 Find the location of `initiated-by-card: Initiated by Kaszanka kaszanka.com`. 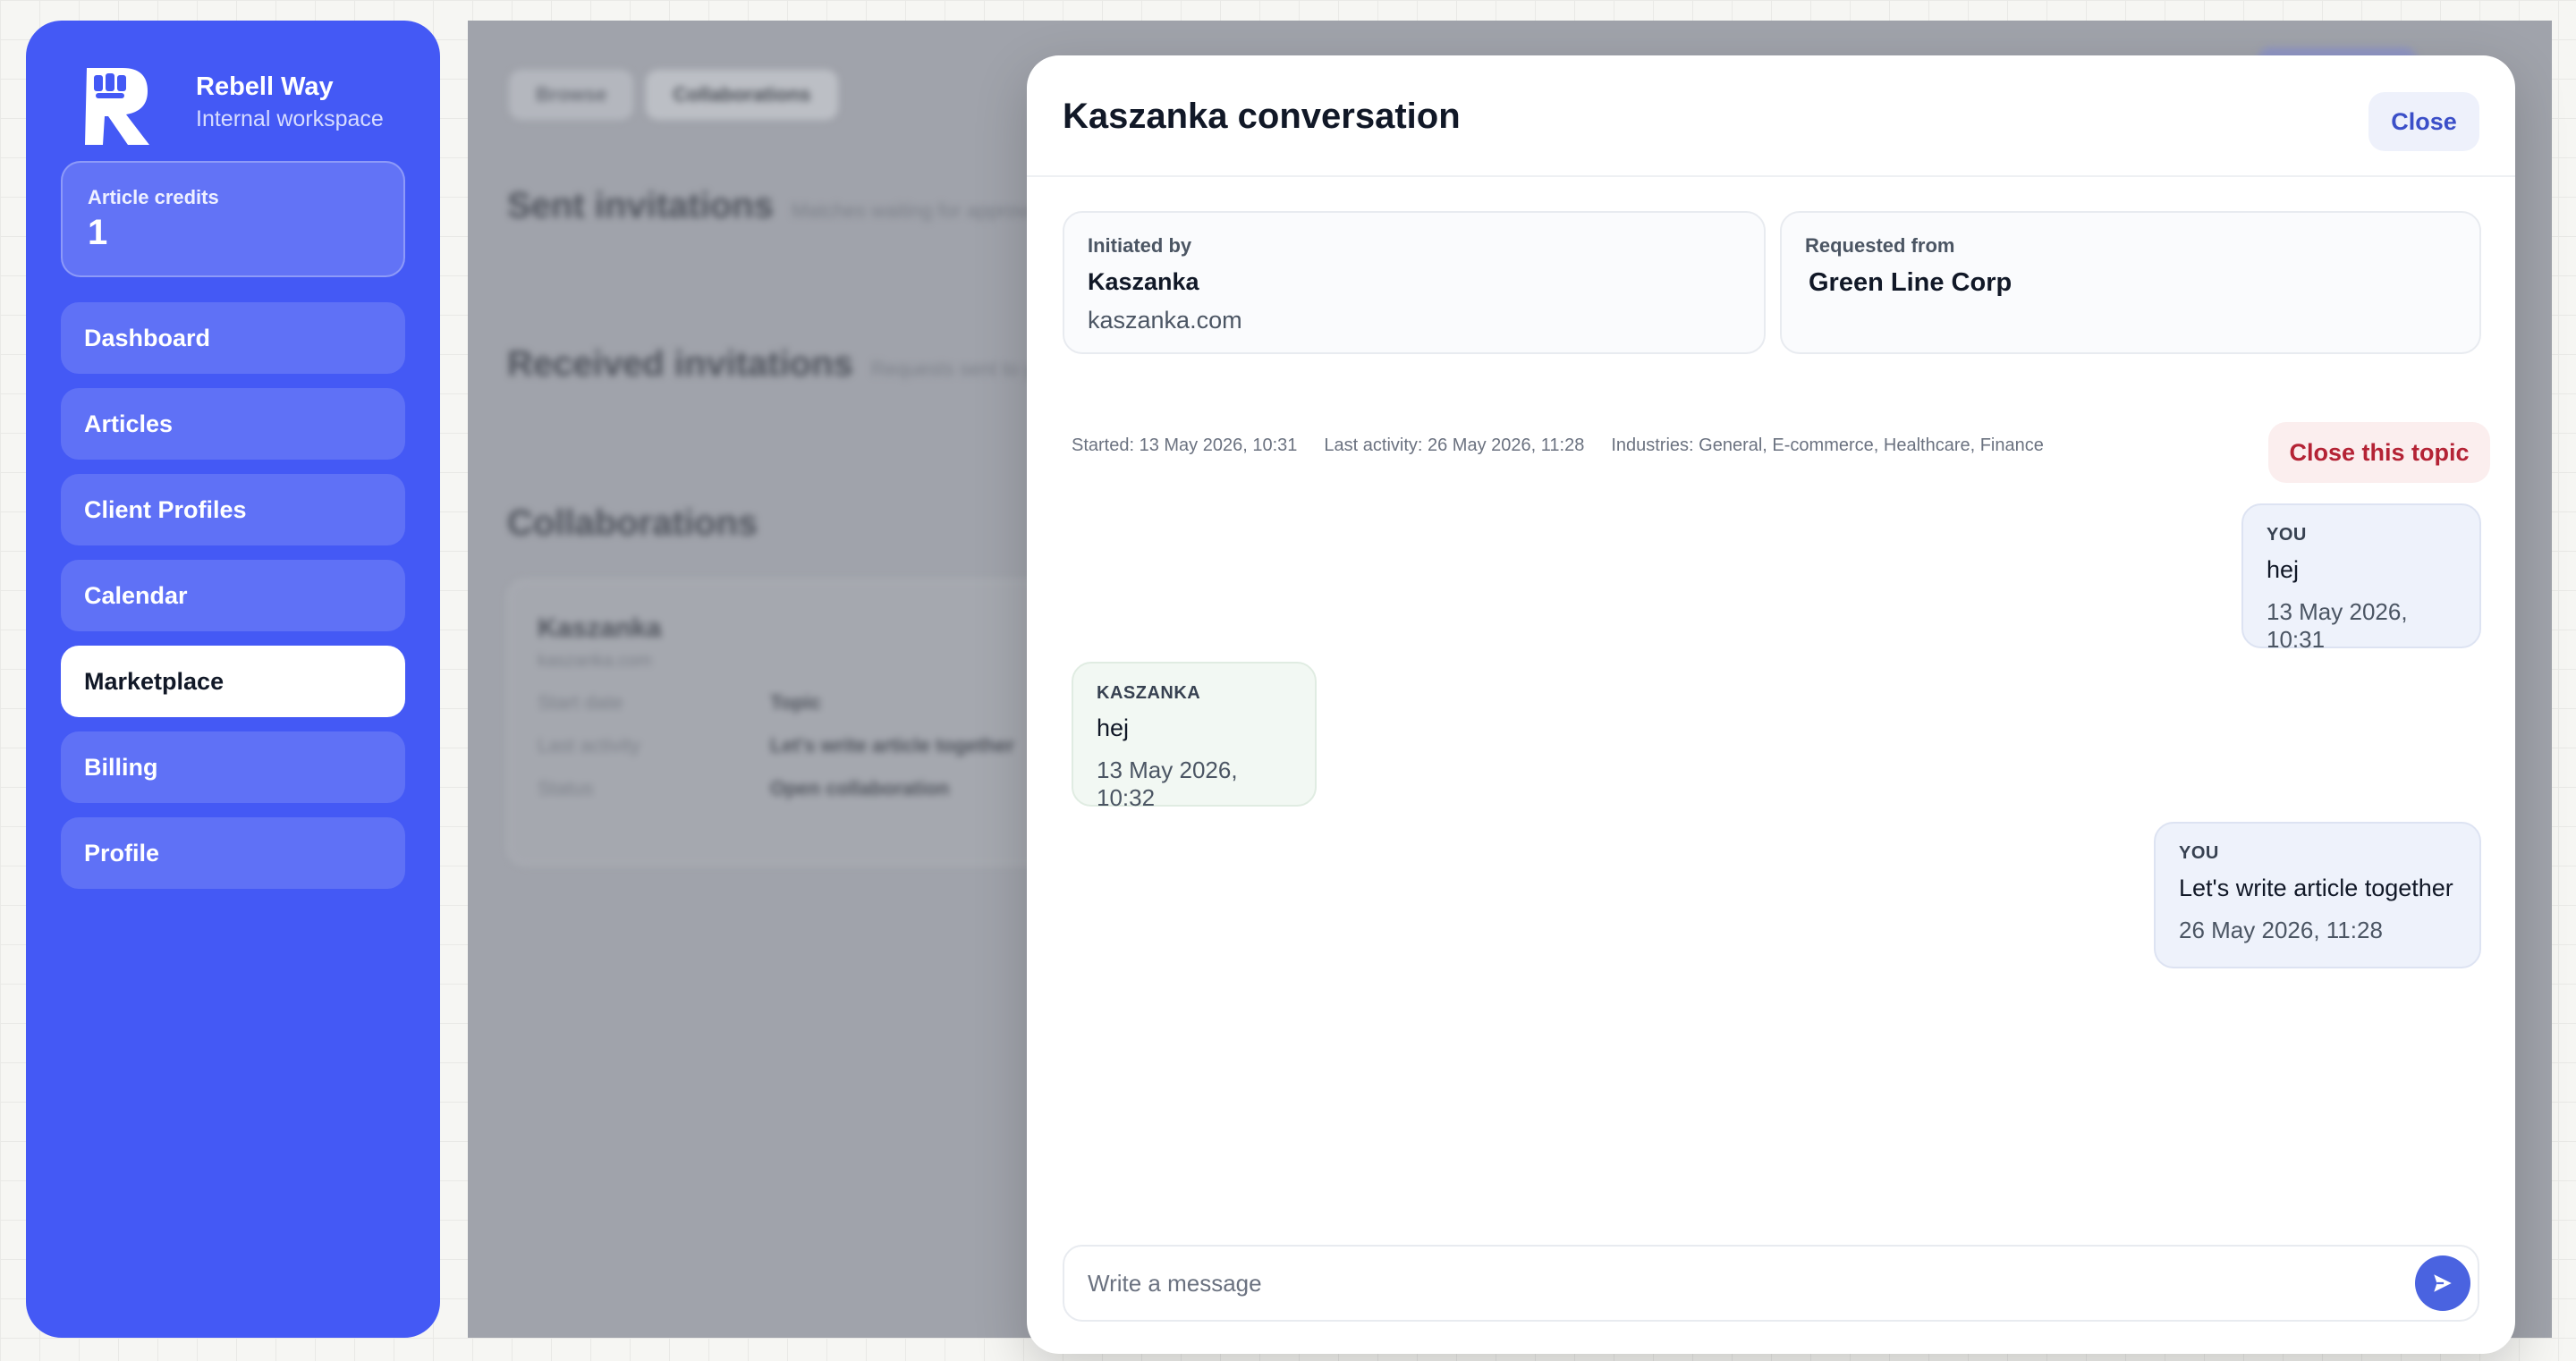

initiated-by-card: Initiated by Kaszanka kaszanka.com is located at coordinates (1414, 282).